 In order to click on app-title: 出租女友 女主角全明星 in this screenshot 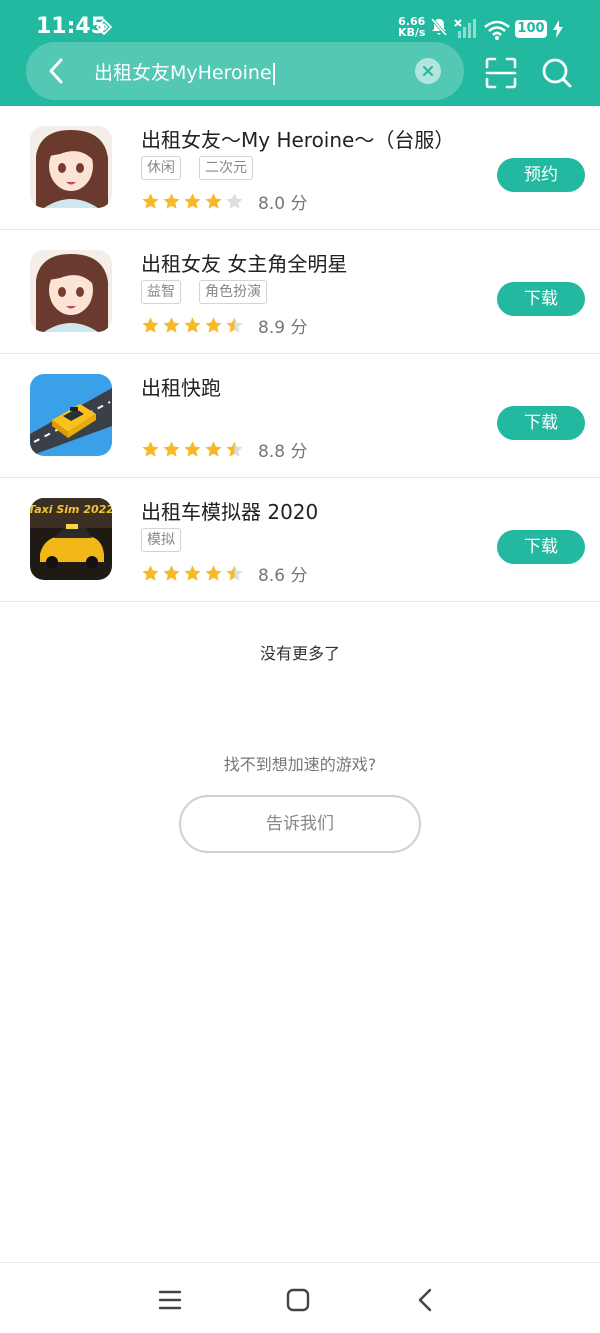, I will do `click(244, 262)`.